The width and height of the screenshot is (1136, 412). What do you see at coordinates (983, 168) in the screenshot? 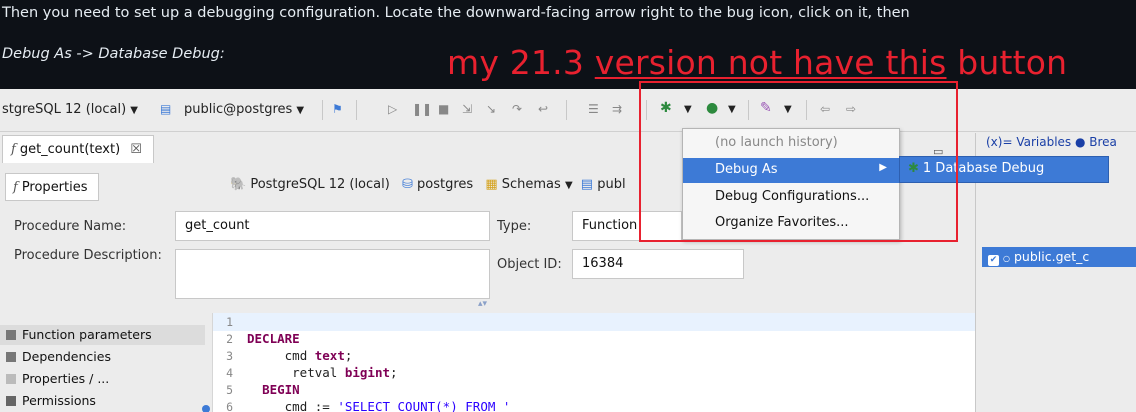
I see `submenu-item-database-debug: 1 Database Debug` at bounding box center [983, 168].